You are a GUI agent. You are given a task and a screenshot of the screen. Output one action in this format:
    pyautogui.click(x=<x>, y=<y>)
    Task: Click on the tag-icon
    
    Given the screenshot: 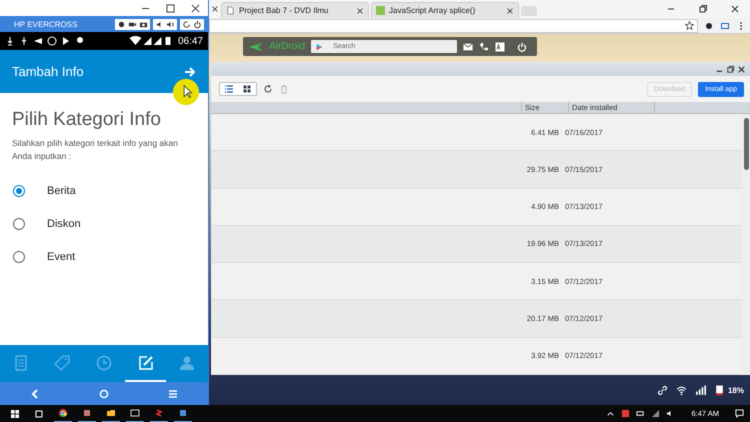 What is the action you would take?
    pyautogui.click(x=62, y=362)
    